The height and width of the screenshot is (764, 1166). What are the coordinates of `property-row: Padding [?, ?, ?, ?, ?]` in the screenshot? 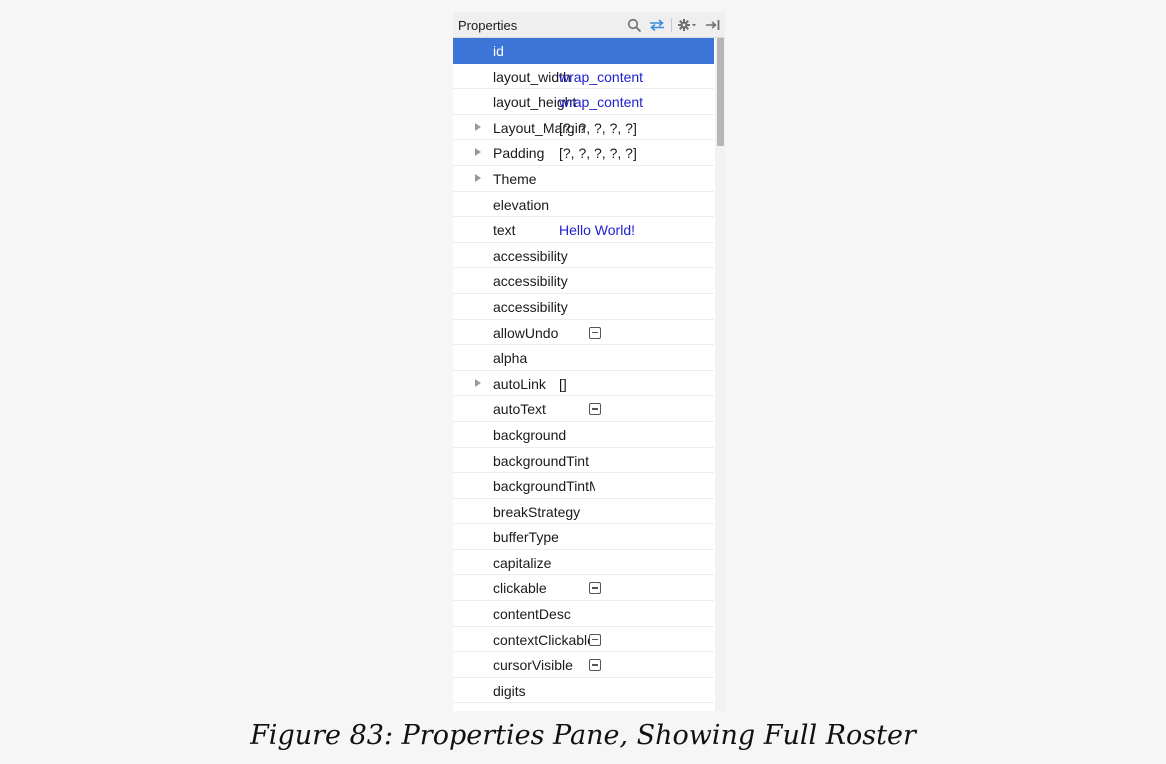 It's located at (583, 153).